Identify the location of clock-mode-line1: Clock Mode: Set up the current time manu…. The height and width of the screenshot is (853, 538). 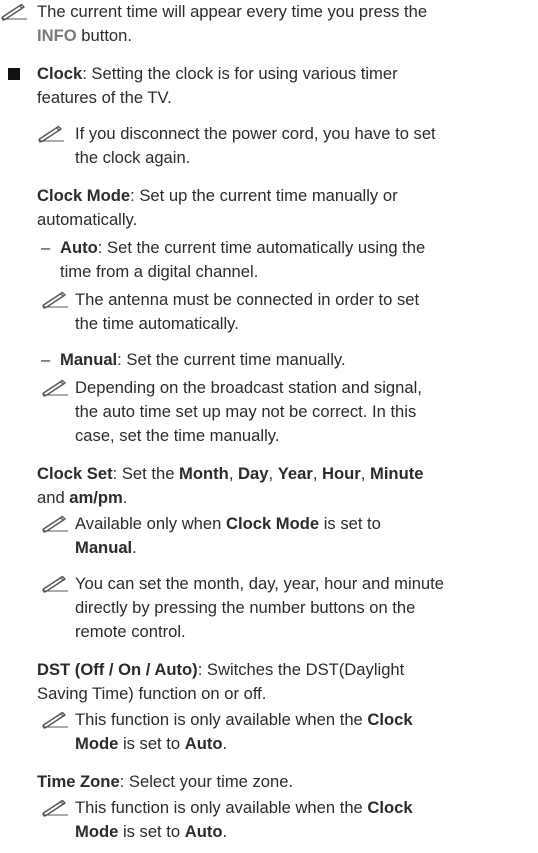
(217, 196).